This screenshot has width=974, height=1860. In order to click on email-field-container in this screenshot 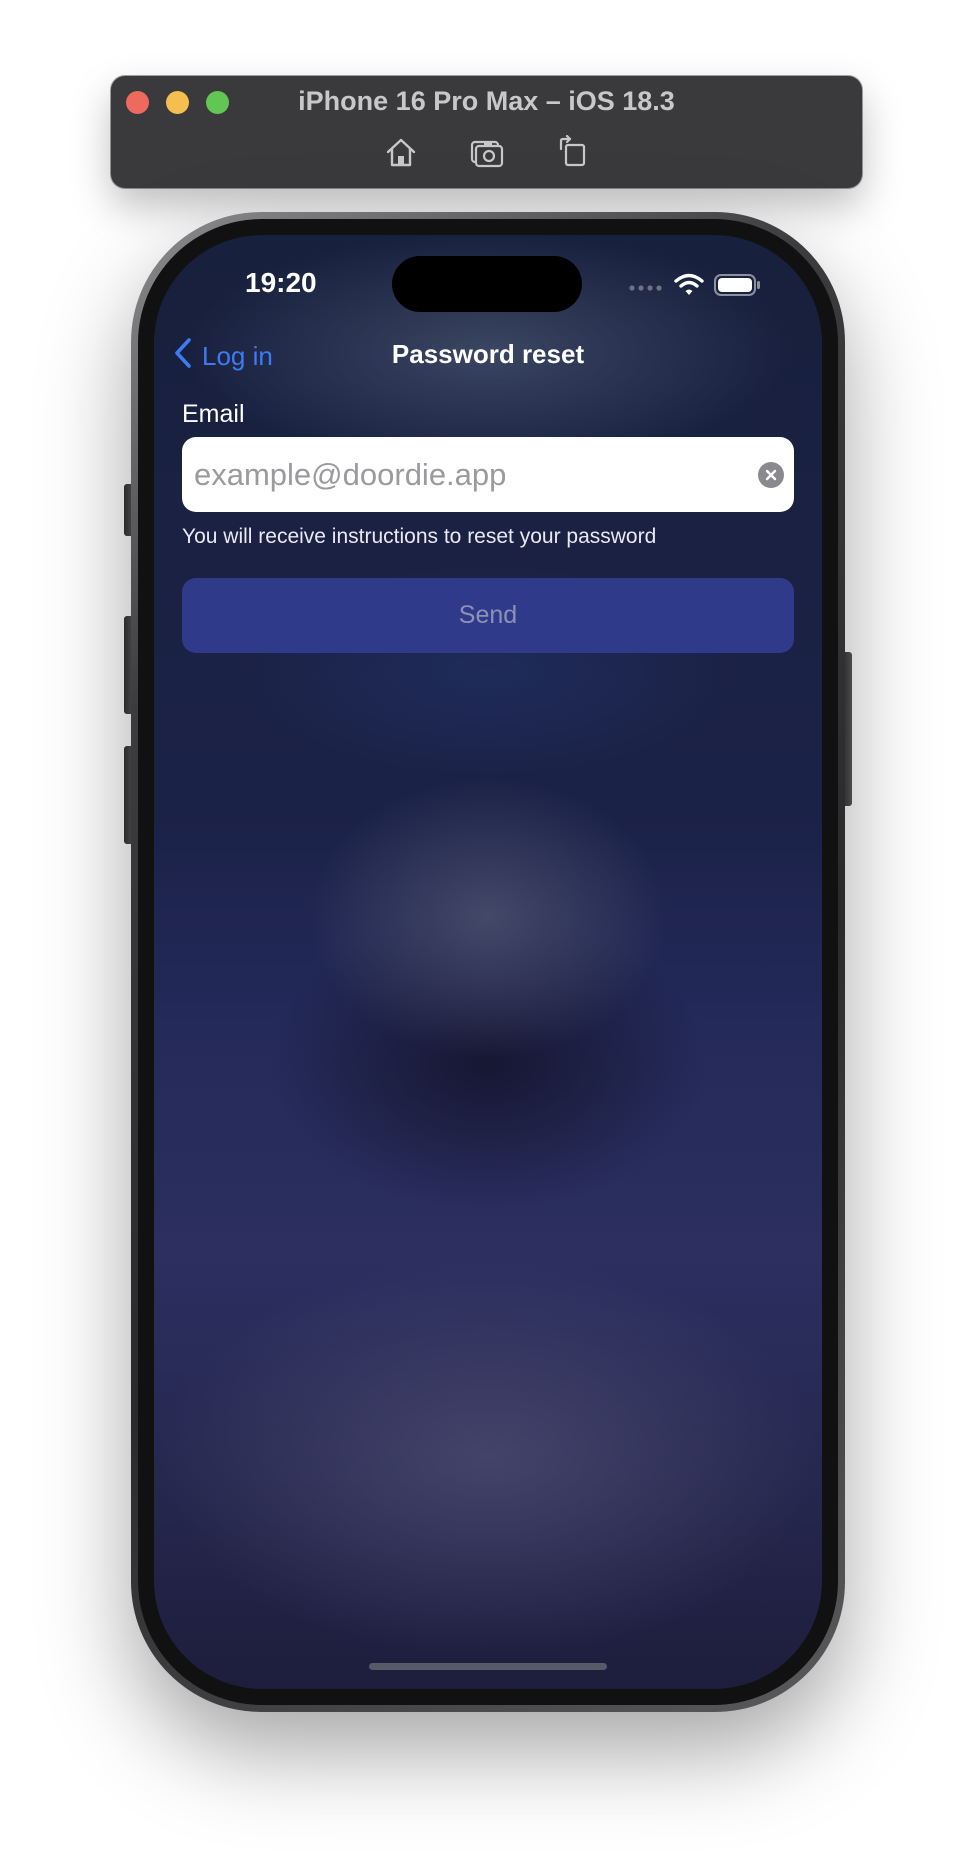, I will do `click(488, 474)`.